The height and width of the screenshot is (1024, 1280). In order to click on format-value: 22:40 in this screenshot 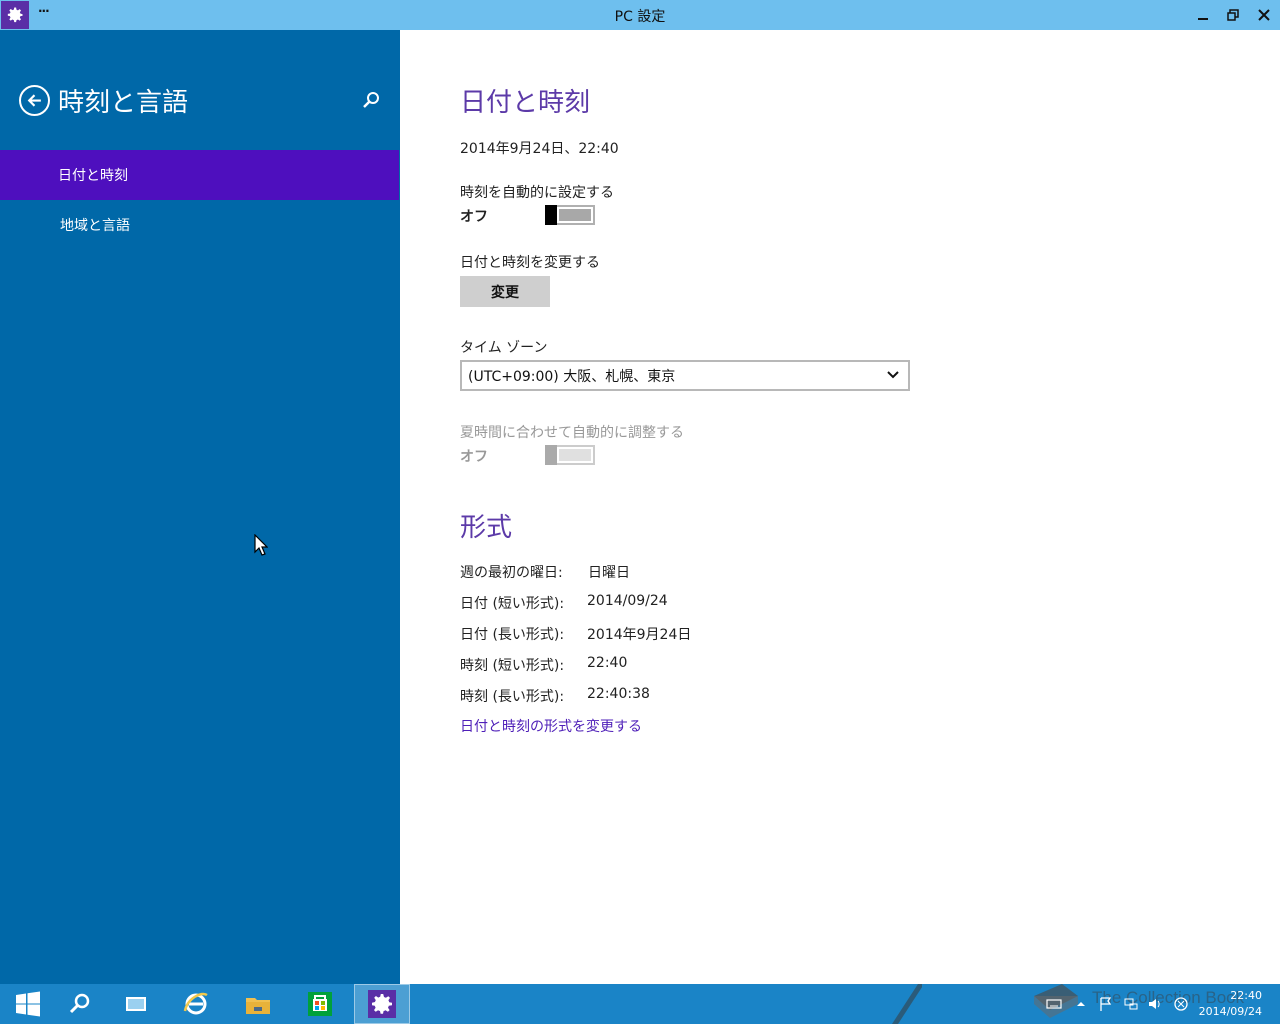, I will do `click(607, 663)`.